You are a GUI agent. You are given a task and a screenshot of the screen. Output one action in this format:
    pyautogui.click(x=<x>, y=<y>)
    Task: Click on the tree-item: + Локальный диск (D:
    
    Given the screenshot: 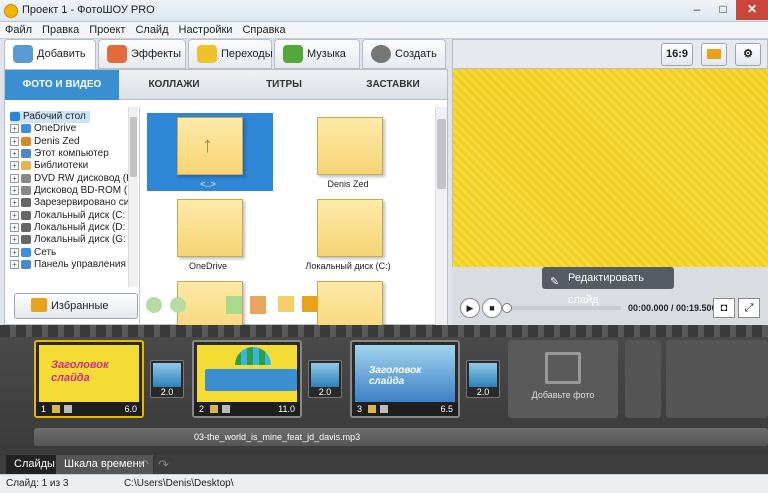 What is the action you would take?
    pyautogui.click(x=67, y=228)
    